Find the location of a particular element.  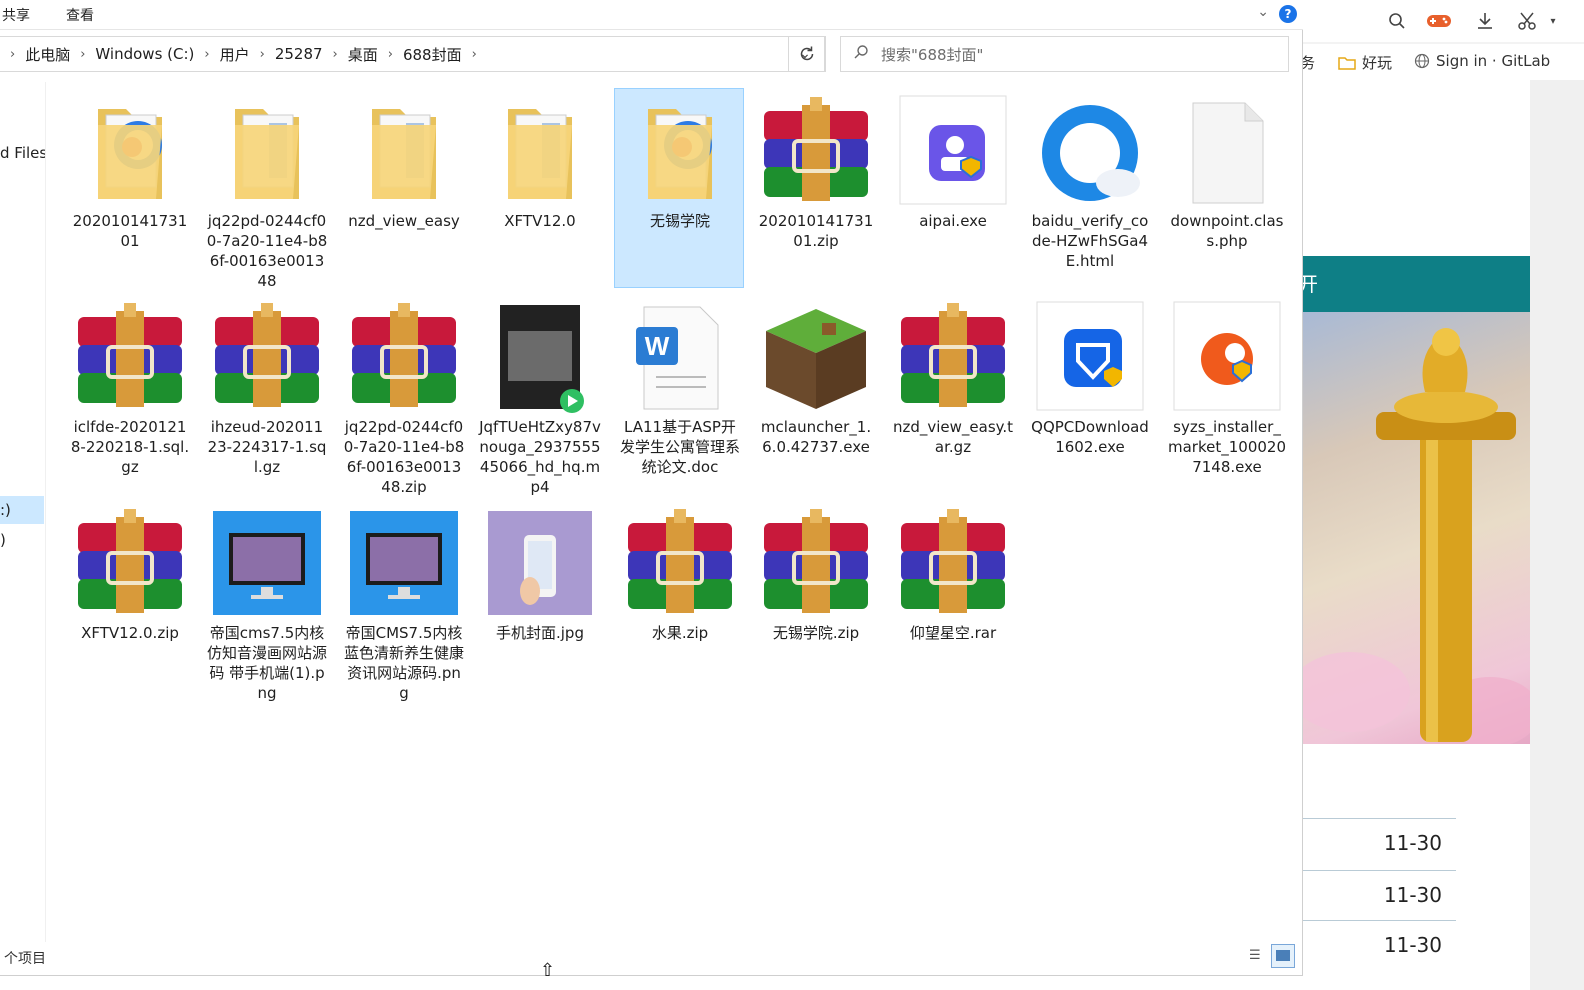

nav-item-files: d Files is located at coordinates (22, 153).